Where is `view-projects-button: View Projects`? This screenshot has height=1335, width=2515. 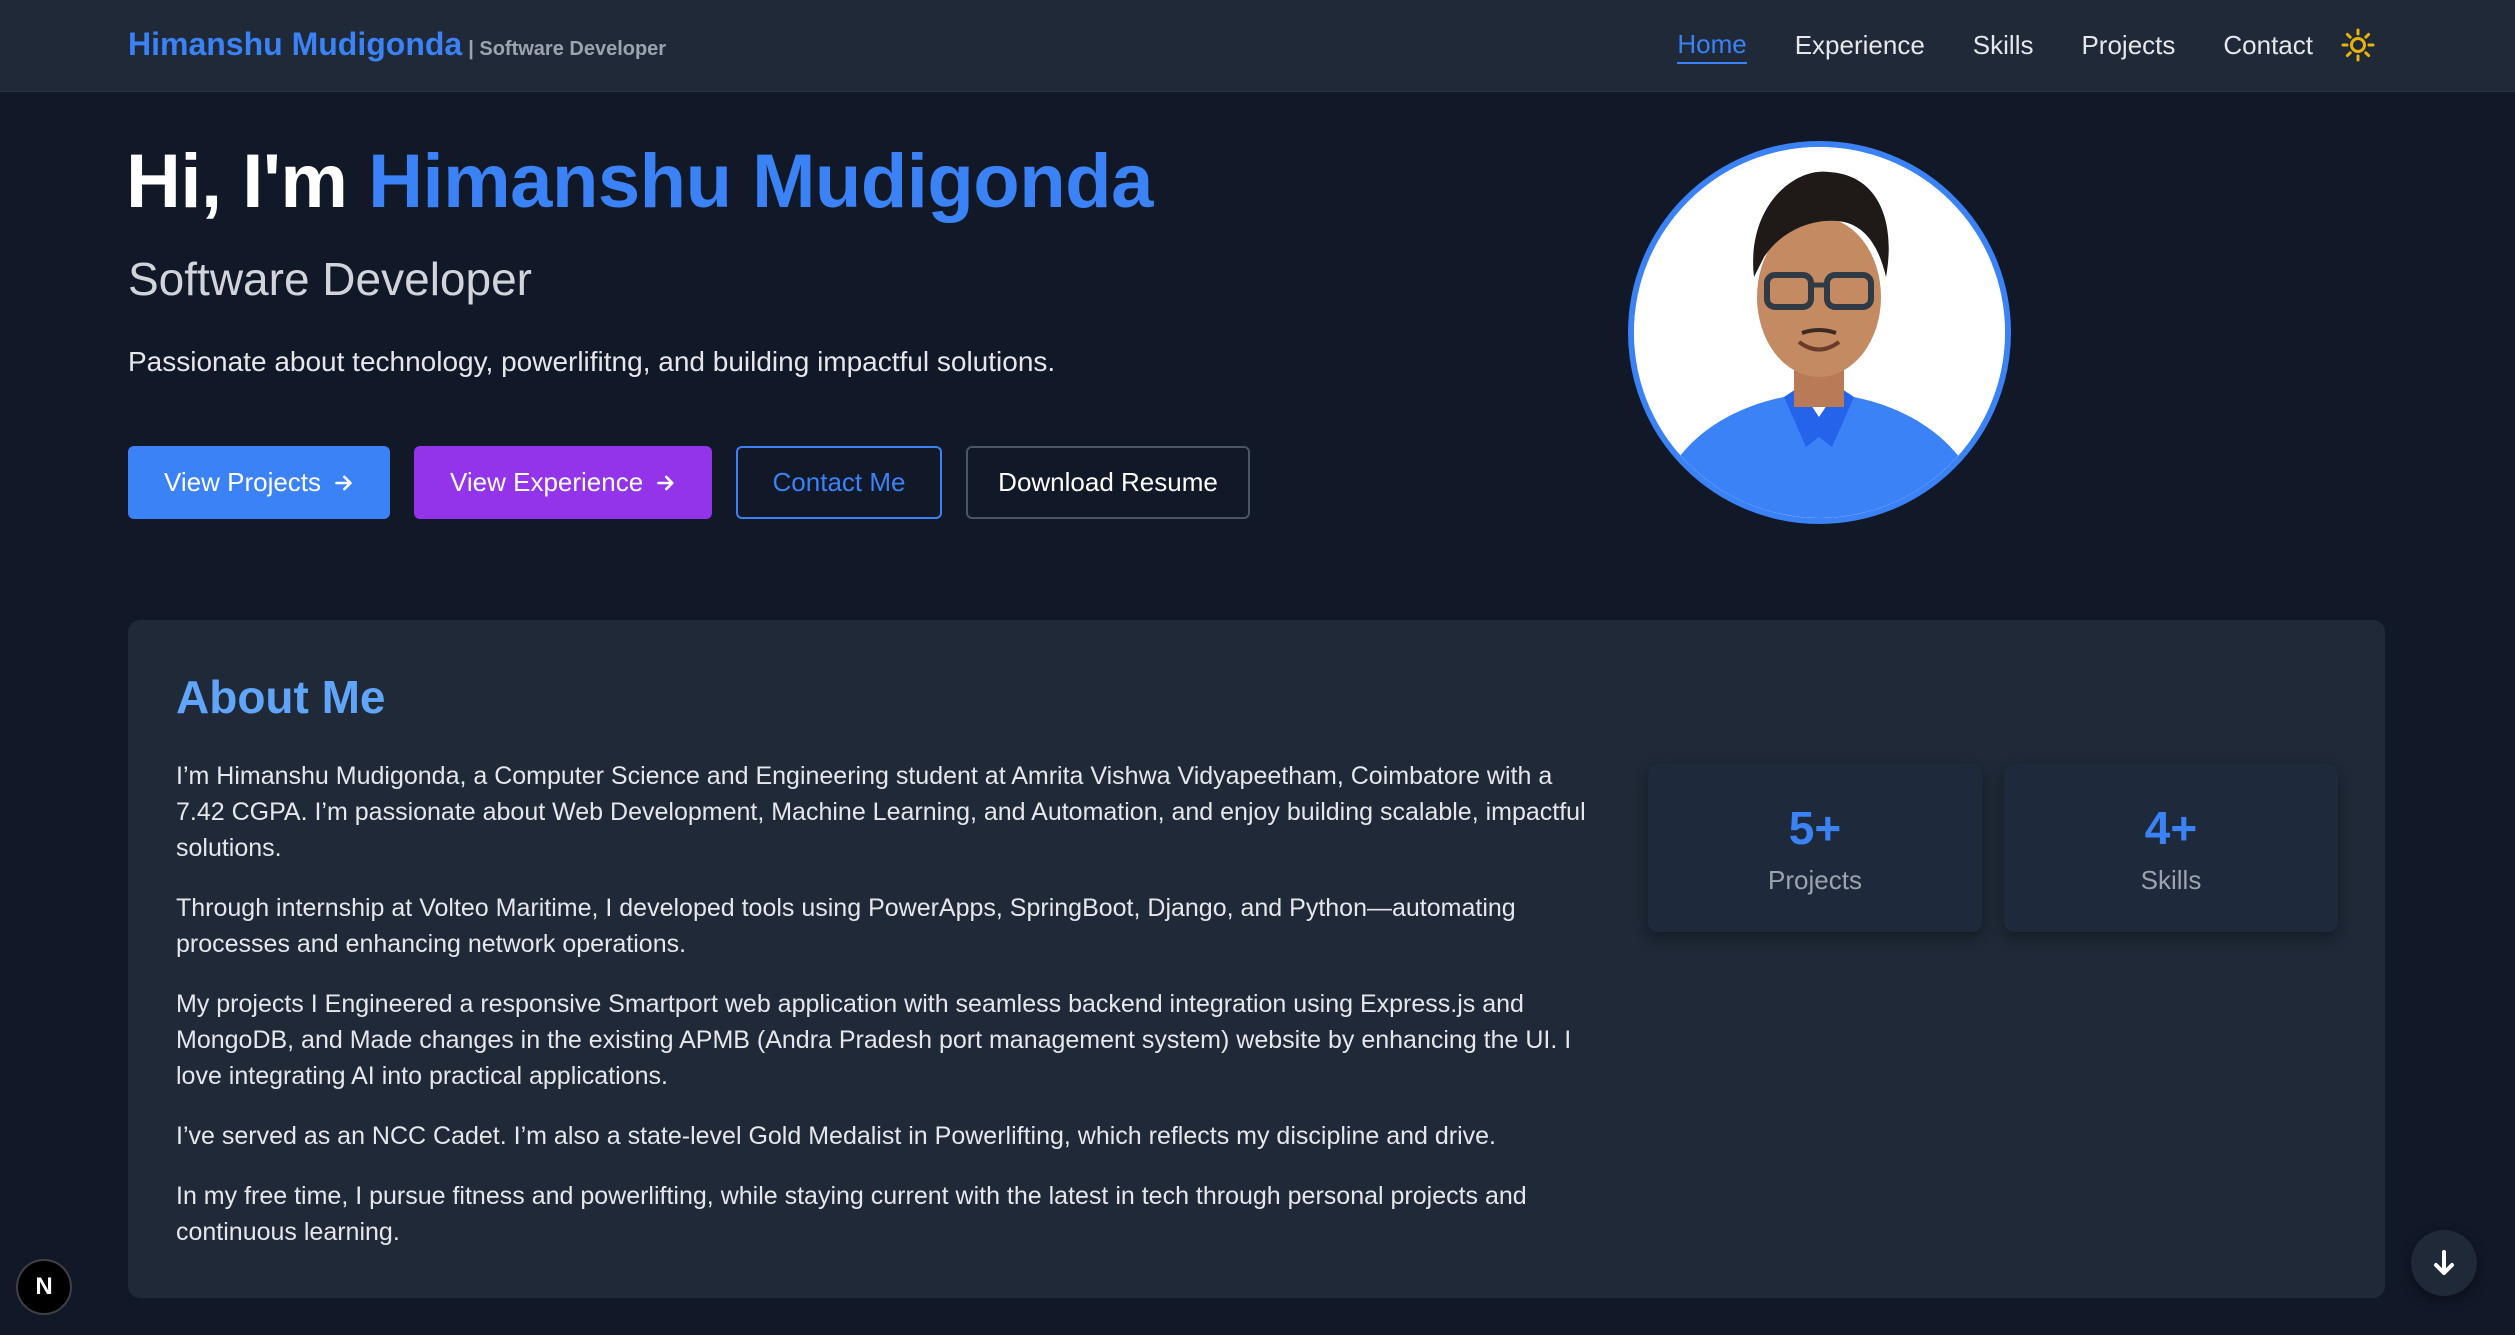 view-projects-button: View Projects is located at coordinates (259, 482).